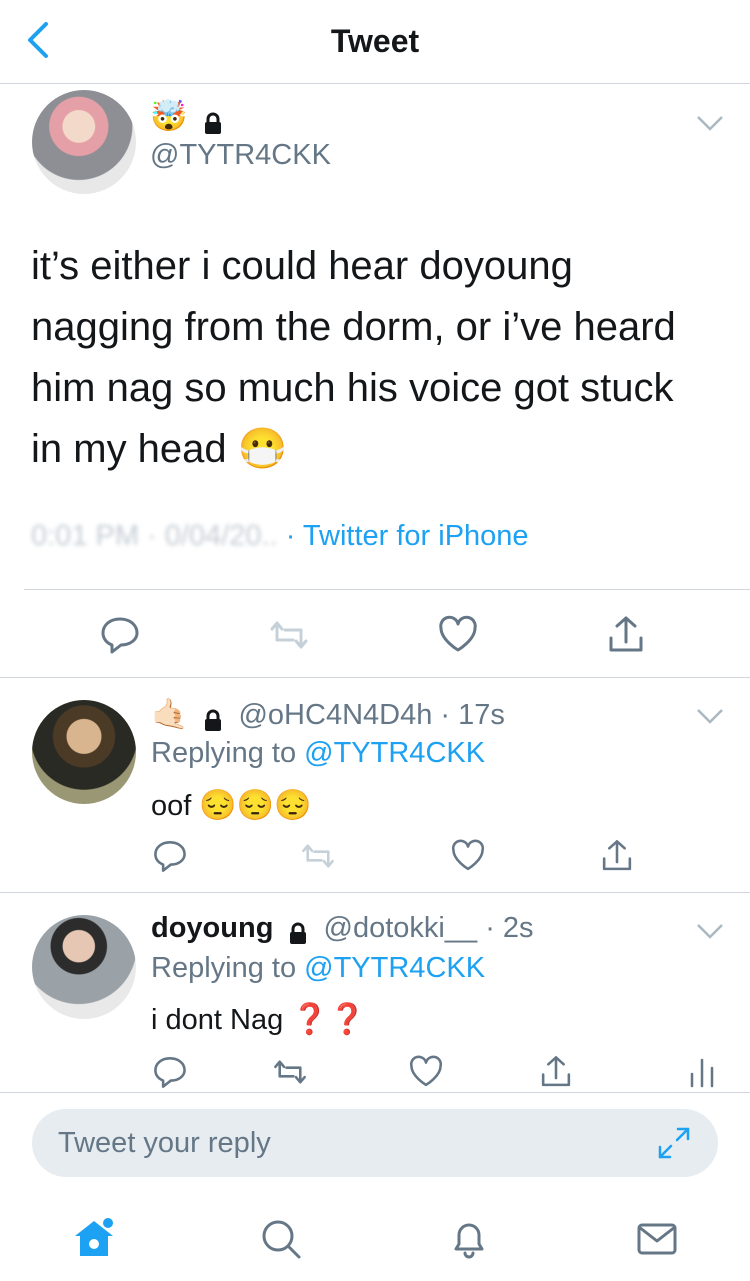 Image resolution: width=750 pixels, height=1281 pixels. I want to click on reply-input, so click(338, 1143).